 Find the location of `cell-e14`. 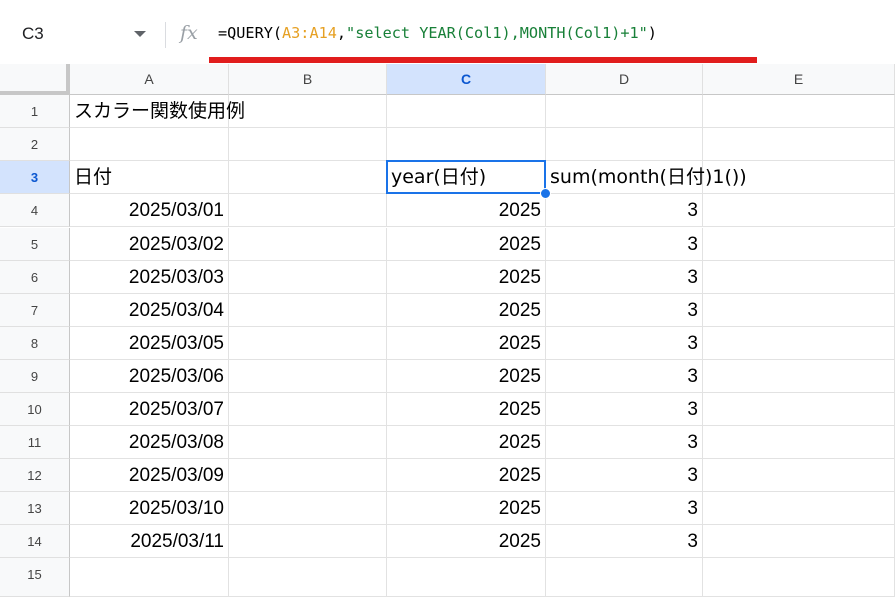

cell-e14 is located at coordinates (799, 541).